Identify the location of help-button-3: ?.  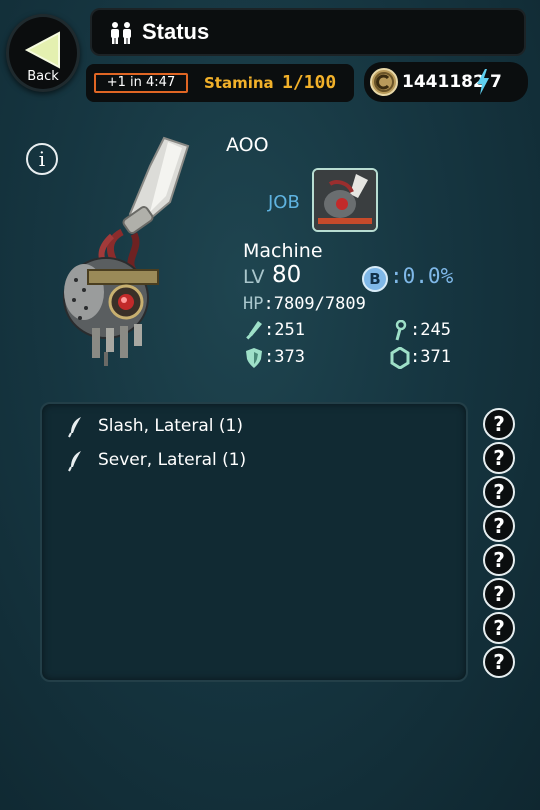
(499, 492).